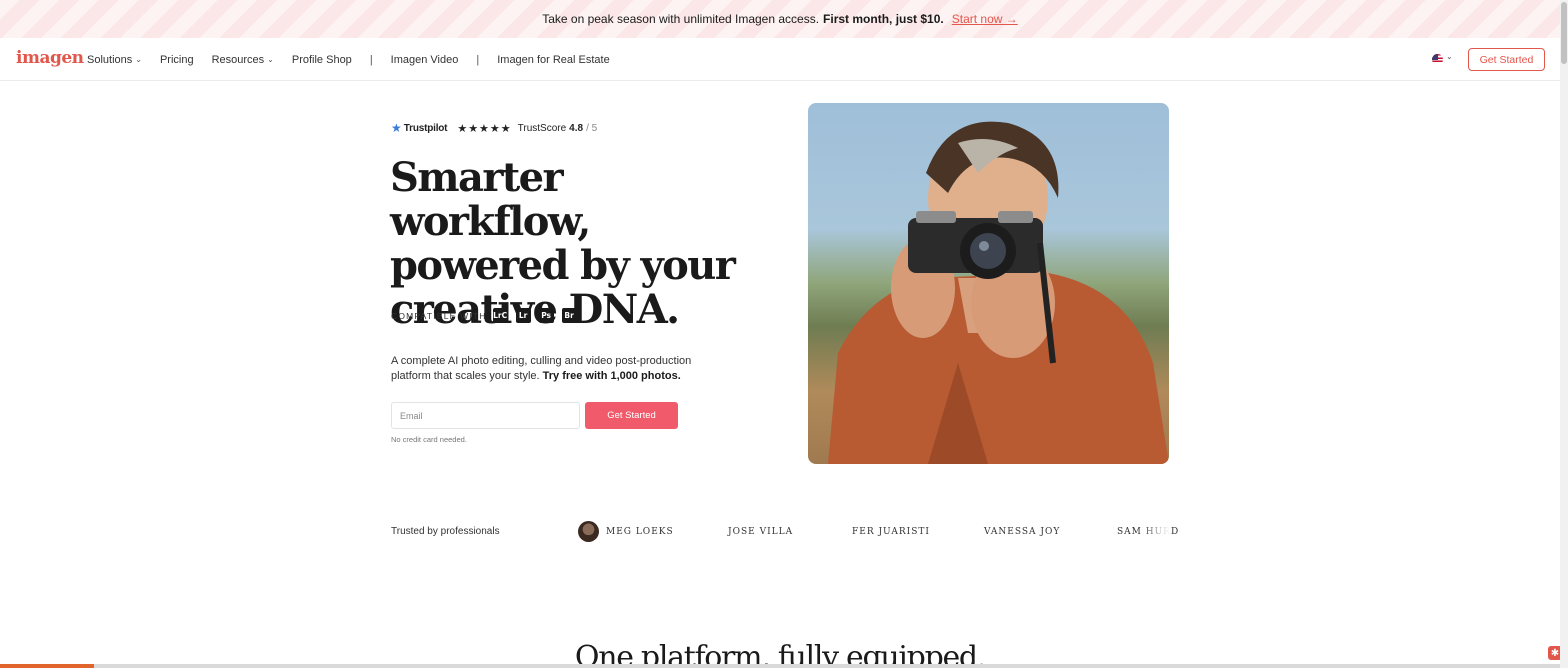 This screenshot has height=668, width=1568. What do you see at coordinates (1506, 59) in the screenshot?
I see `get-started-button: Get Started` at bounding box center [1506, 59].